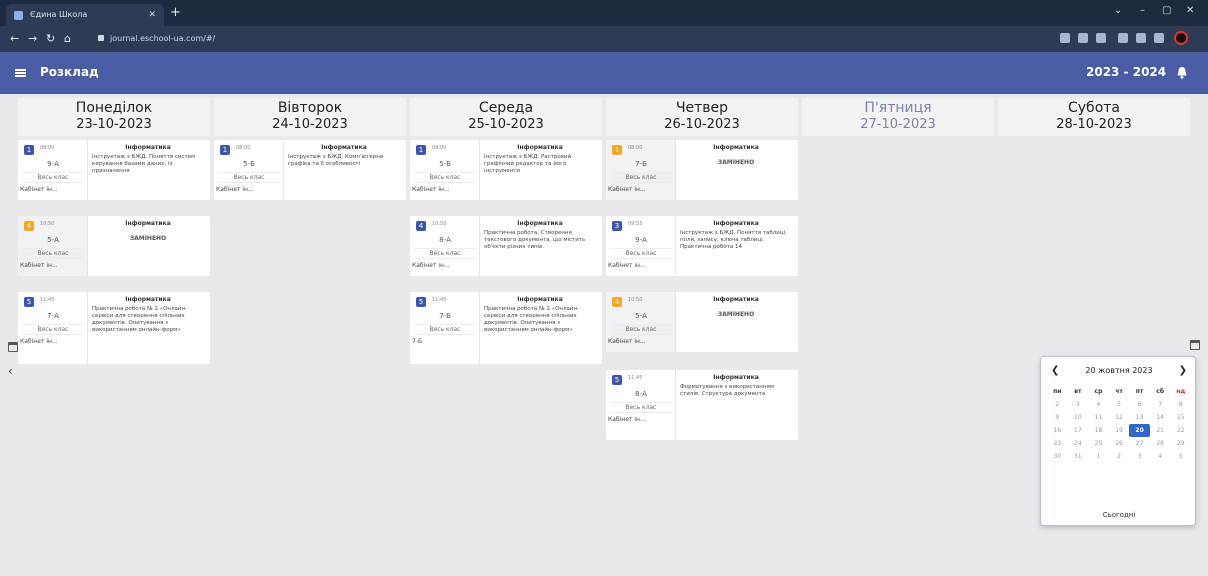 This screenshot has height=576, width=1208. I want to click on week-row: 16 17 18 19 20 21 22, so click(1119, 430).